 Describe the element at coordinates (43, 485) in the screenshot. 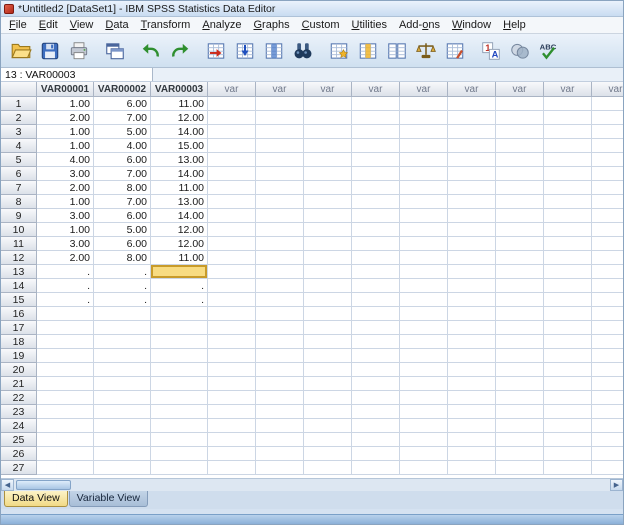

I see `scrollbar-thumb` at that location.